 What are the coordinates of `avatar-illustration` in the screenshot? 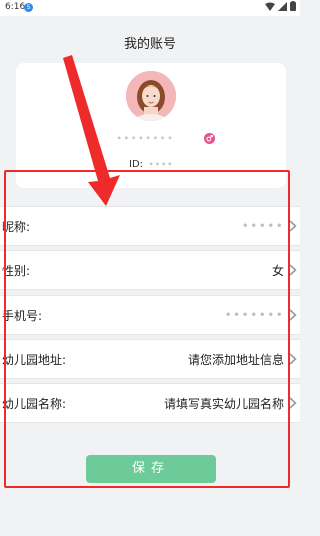 It's located at (151, 96).